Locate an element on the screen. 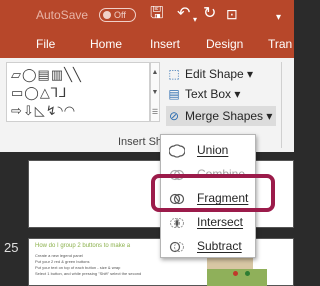 This screenshot has width=320, height=286. gallery-scroll: ▲ ▼ ☰ is located at coordinates (155, 92).